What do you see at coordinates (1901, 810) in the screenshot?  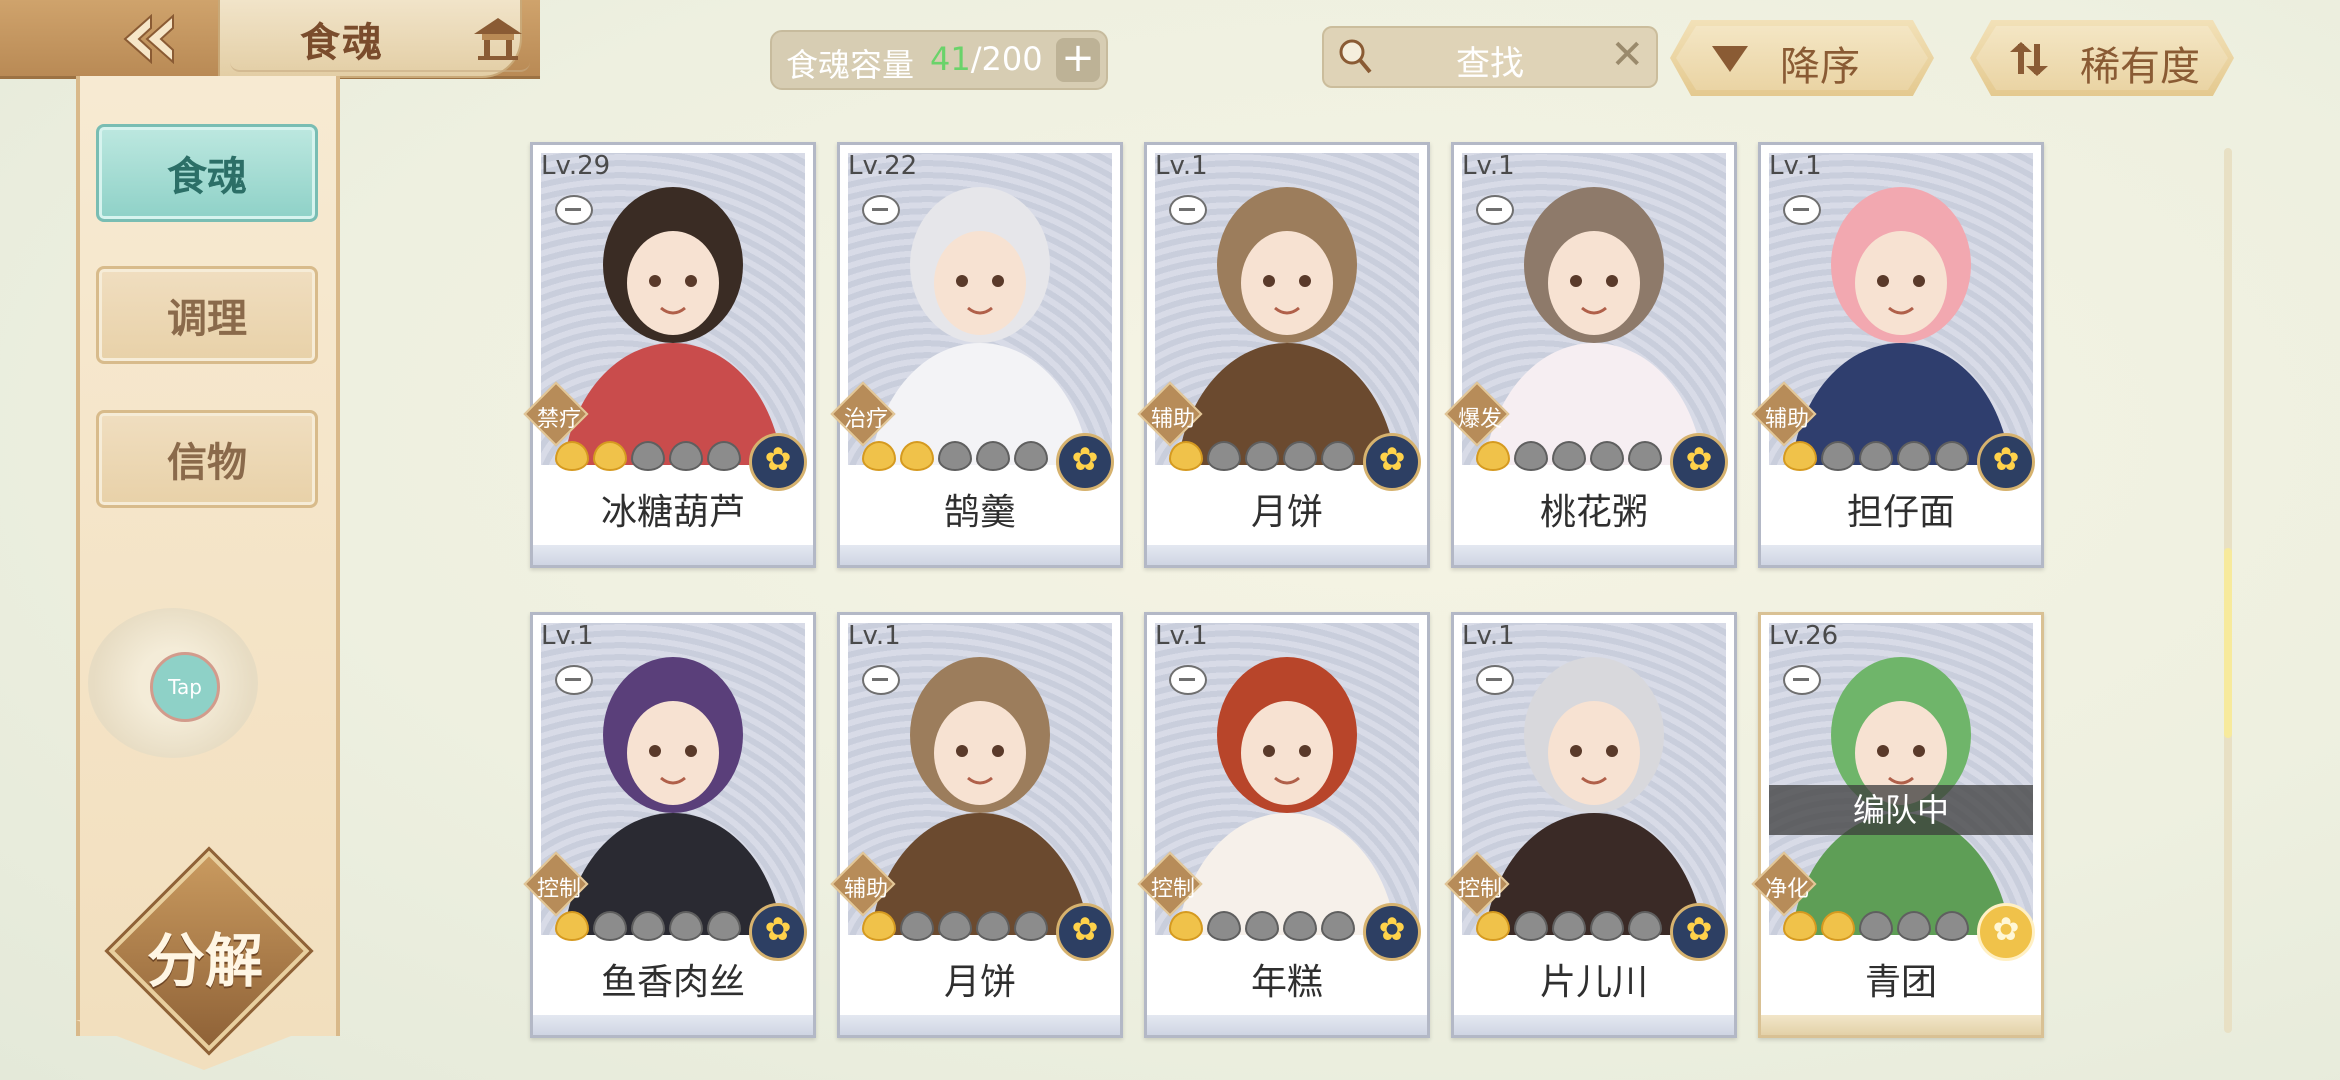 I see `in-team-banner: 编队中` at bounding box center [1901, 810].